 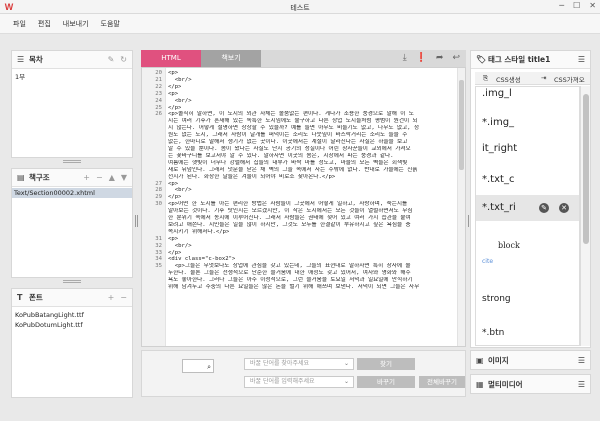 What do you see at coordinates (171, 58) in the screenshot?
I see `tab-html: HTML` at bounding box center [171, 58].